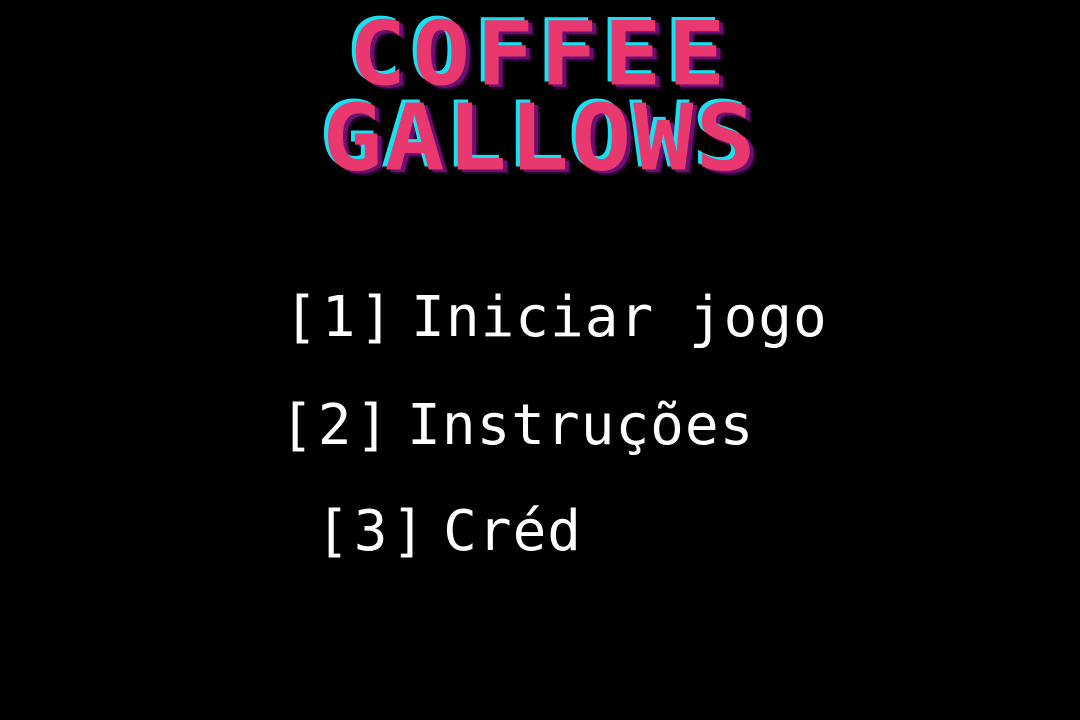  I want to click on menu-option-credits: [3] Créd, so click(449, 532).